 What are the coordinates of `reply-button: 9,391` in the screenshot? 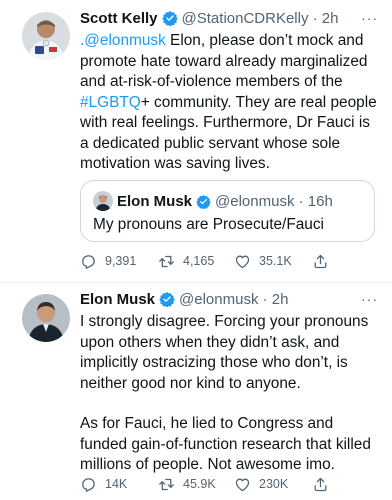 It's located at (108, 261).